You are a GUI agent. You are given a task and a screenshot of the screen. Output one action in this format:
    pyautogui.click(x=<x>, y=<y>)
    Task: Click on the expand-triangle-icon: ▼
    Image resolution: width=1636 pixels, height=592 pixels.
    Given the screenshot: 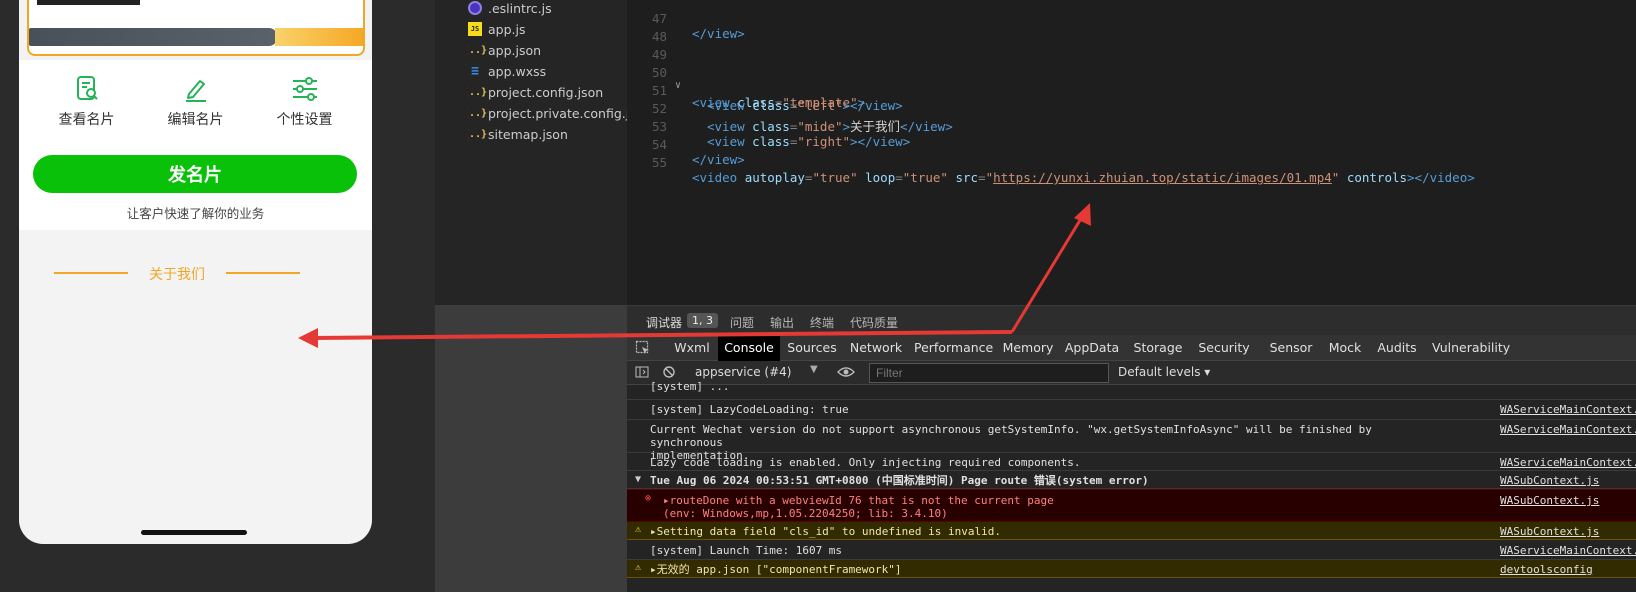 What is the action you would take?
    pyautogui.click(x=638, y=479)
    